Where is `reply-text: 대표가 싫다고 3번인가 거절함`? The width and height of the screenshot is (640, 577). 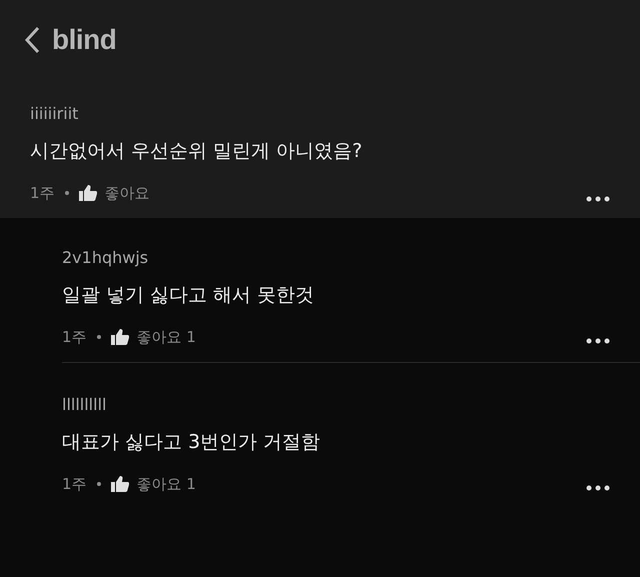 reply-text: 대표가 싫다고 3번인가 거절함 is located at coordinates (192, 442).